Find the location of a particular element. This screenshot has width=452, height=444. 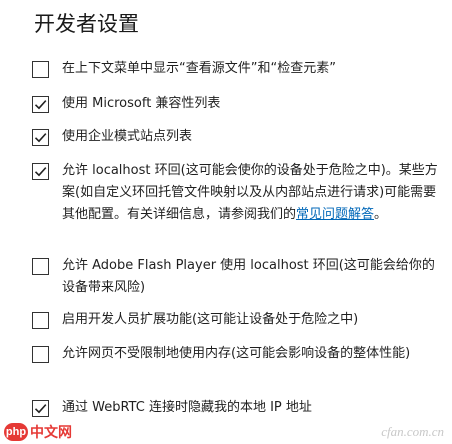

checkbox-allow-localhost is located at coordinates (40, 171).